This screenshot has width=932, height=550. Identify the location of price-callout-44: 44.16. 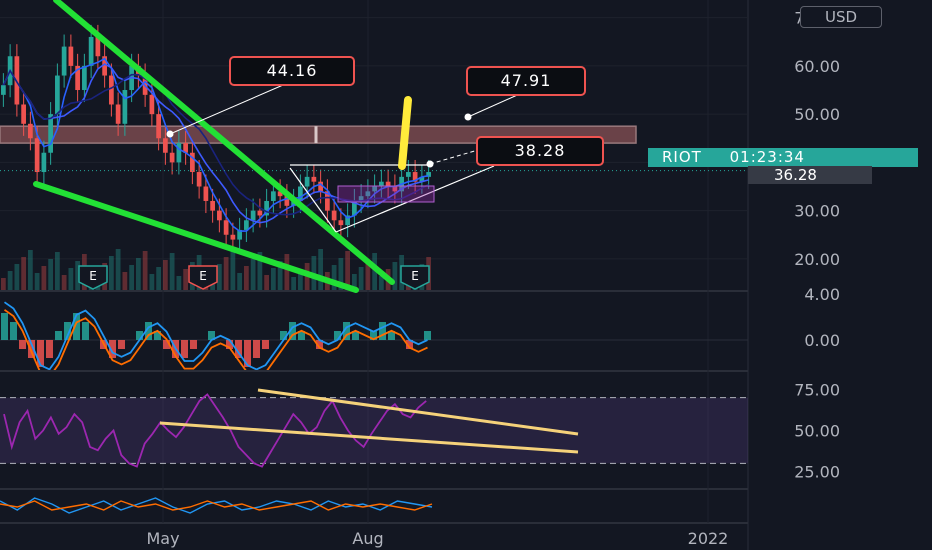
(292, 71).